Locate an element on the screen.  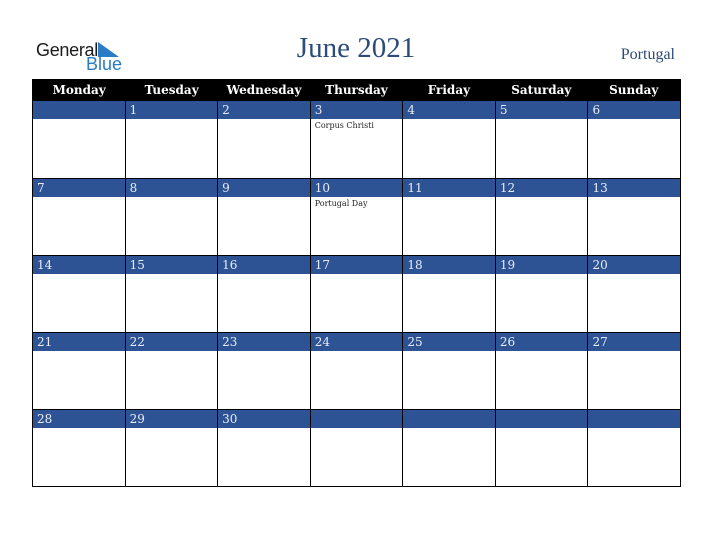
day-number: 7 is located at coordinates (79, 188).